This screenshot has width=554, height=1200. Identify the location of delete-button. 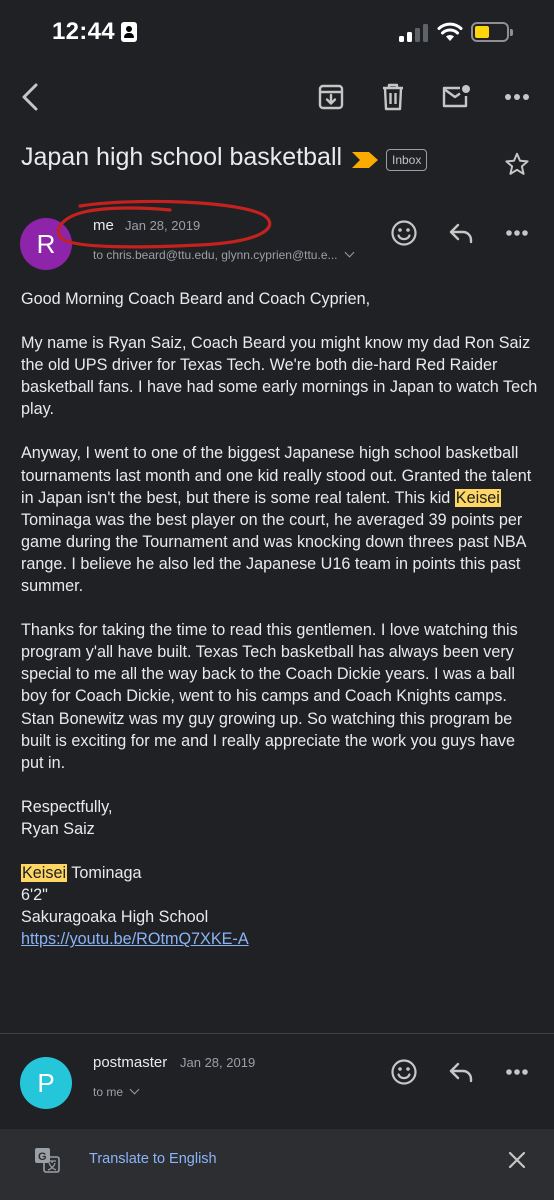
(393, 97).